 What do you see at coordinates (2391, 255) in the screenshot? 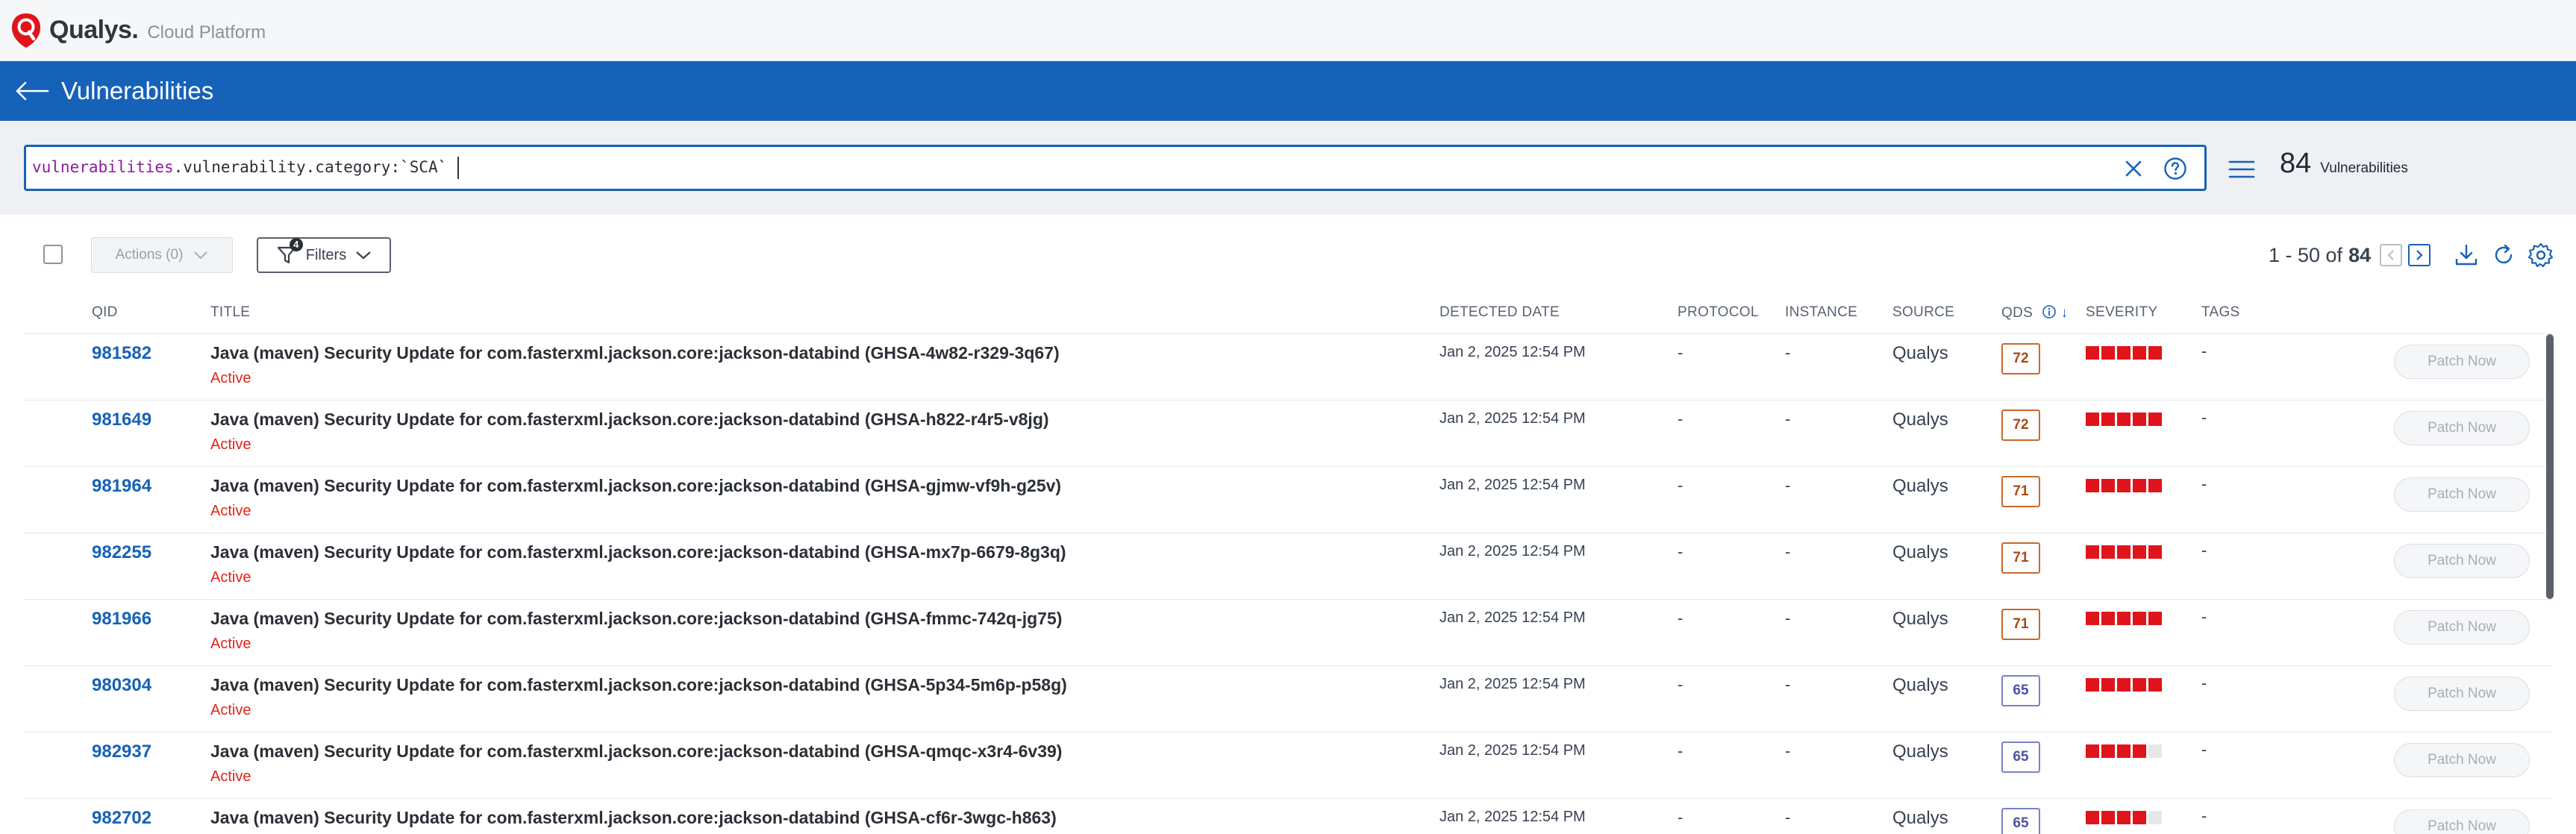
I see `previous-page-button` at bounding box center [2391, 255].